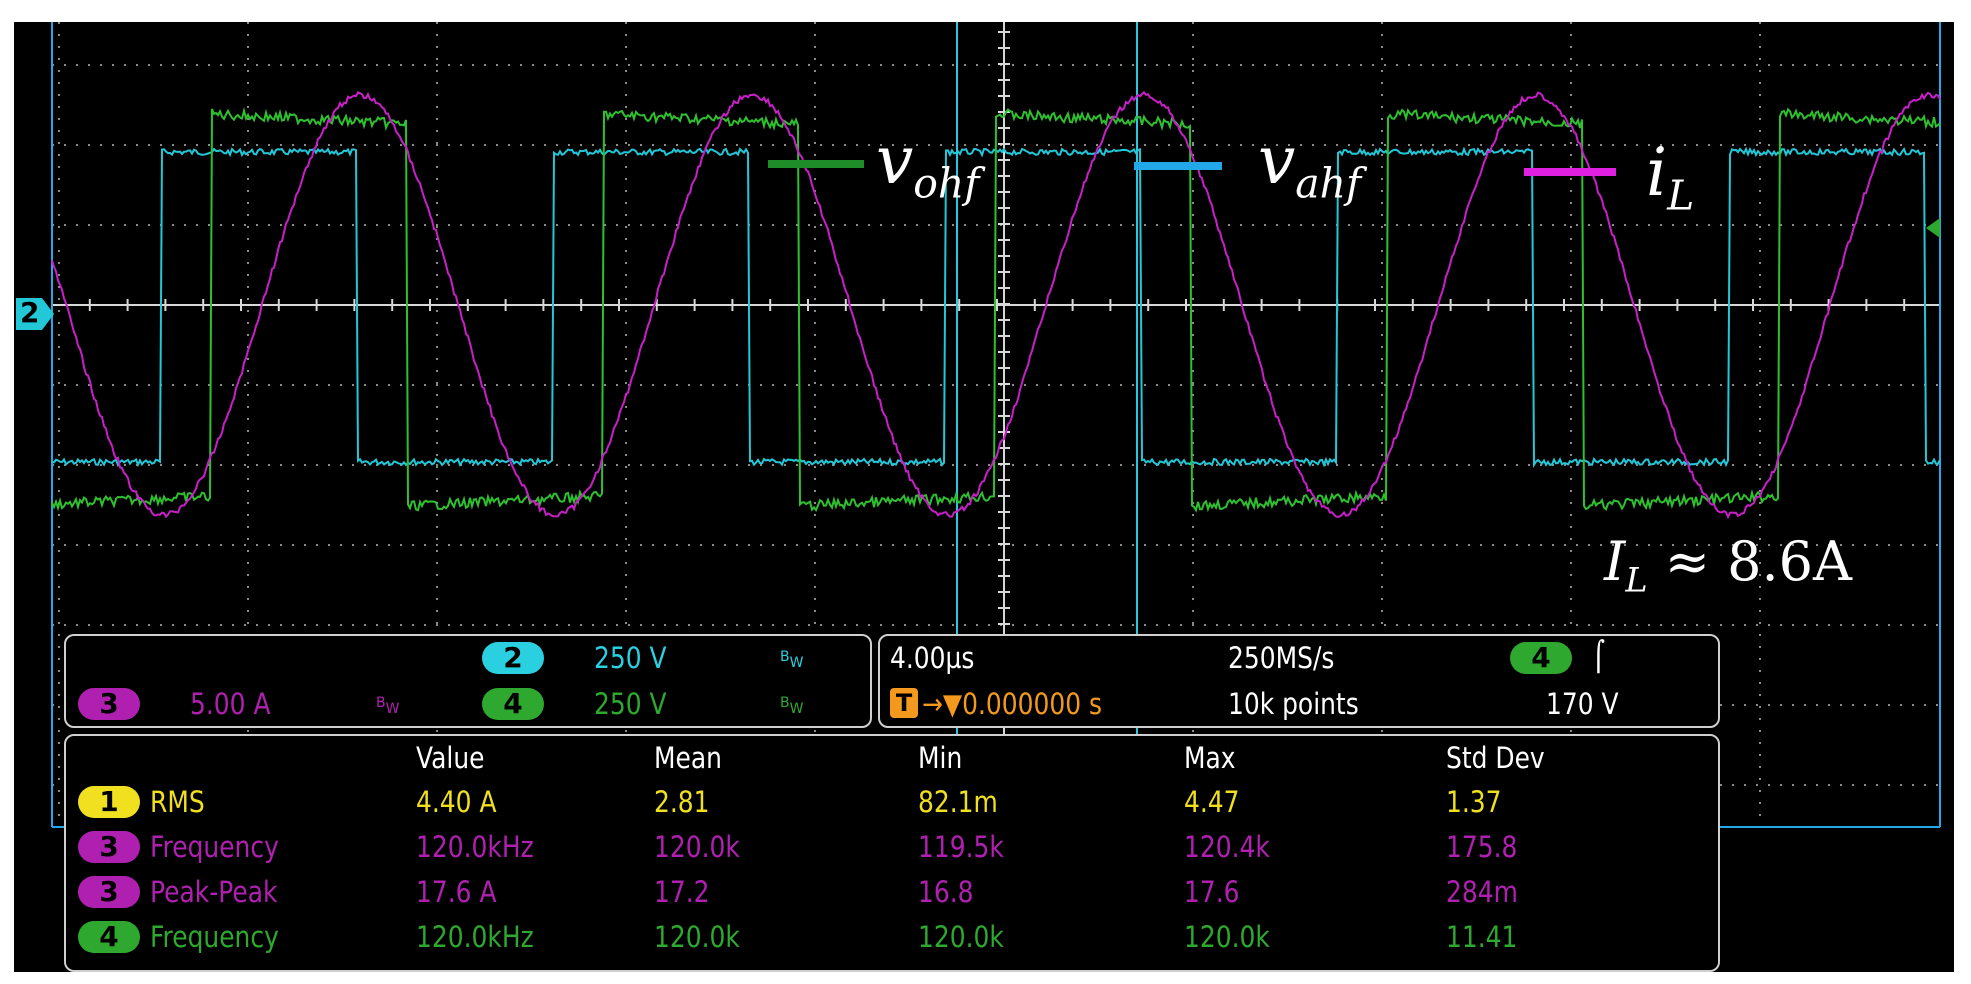  What do you see at coordinates (630, 658) in the screenshot?
I see `ch2-scale: 250 V` at bounding box center [630, 658].